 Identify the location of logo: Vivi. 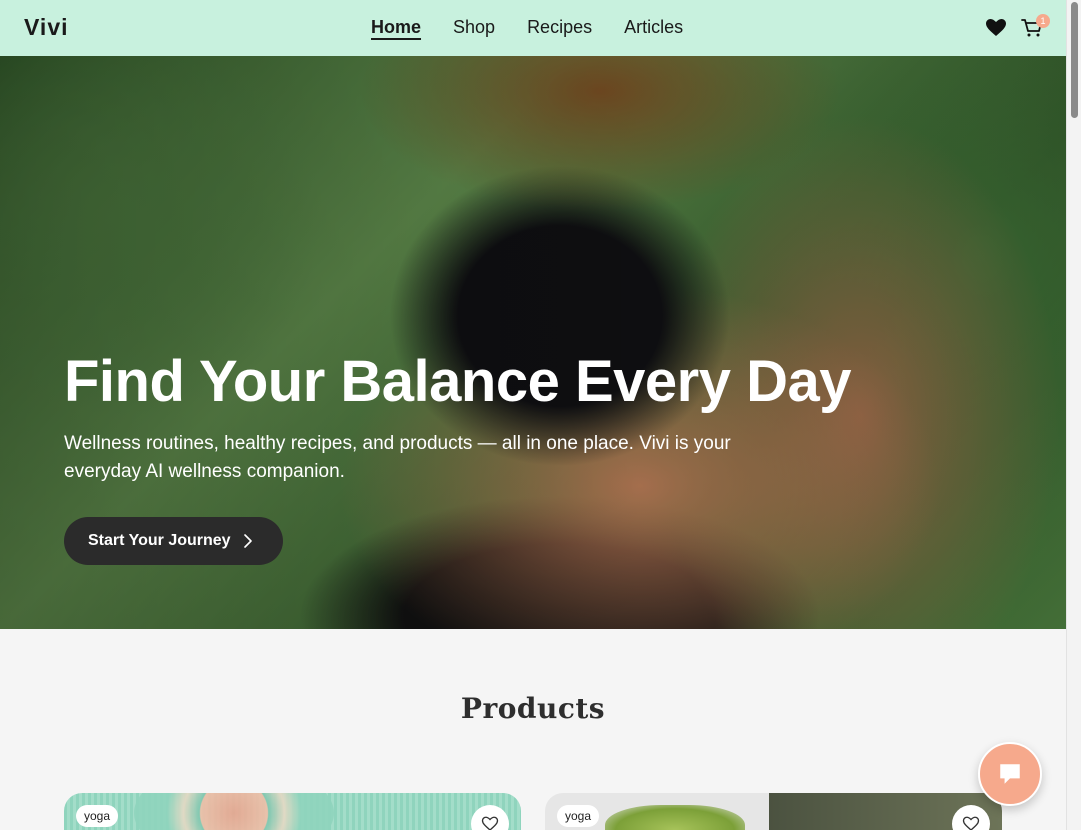
(46, 27).